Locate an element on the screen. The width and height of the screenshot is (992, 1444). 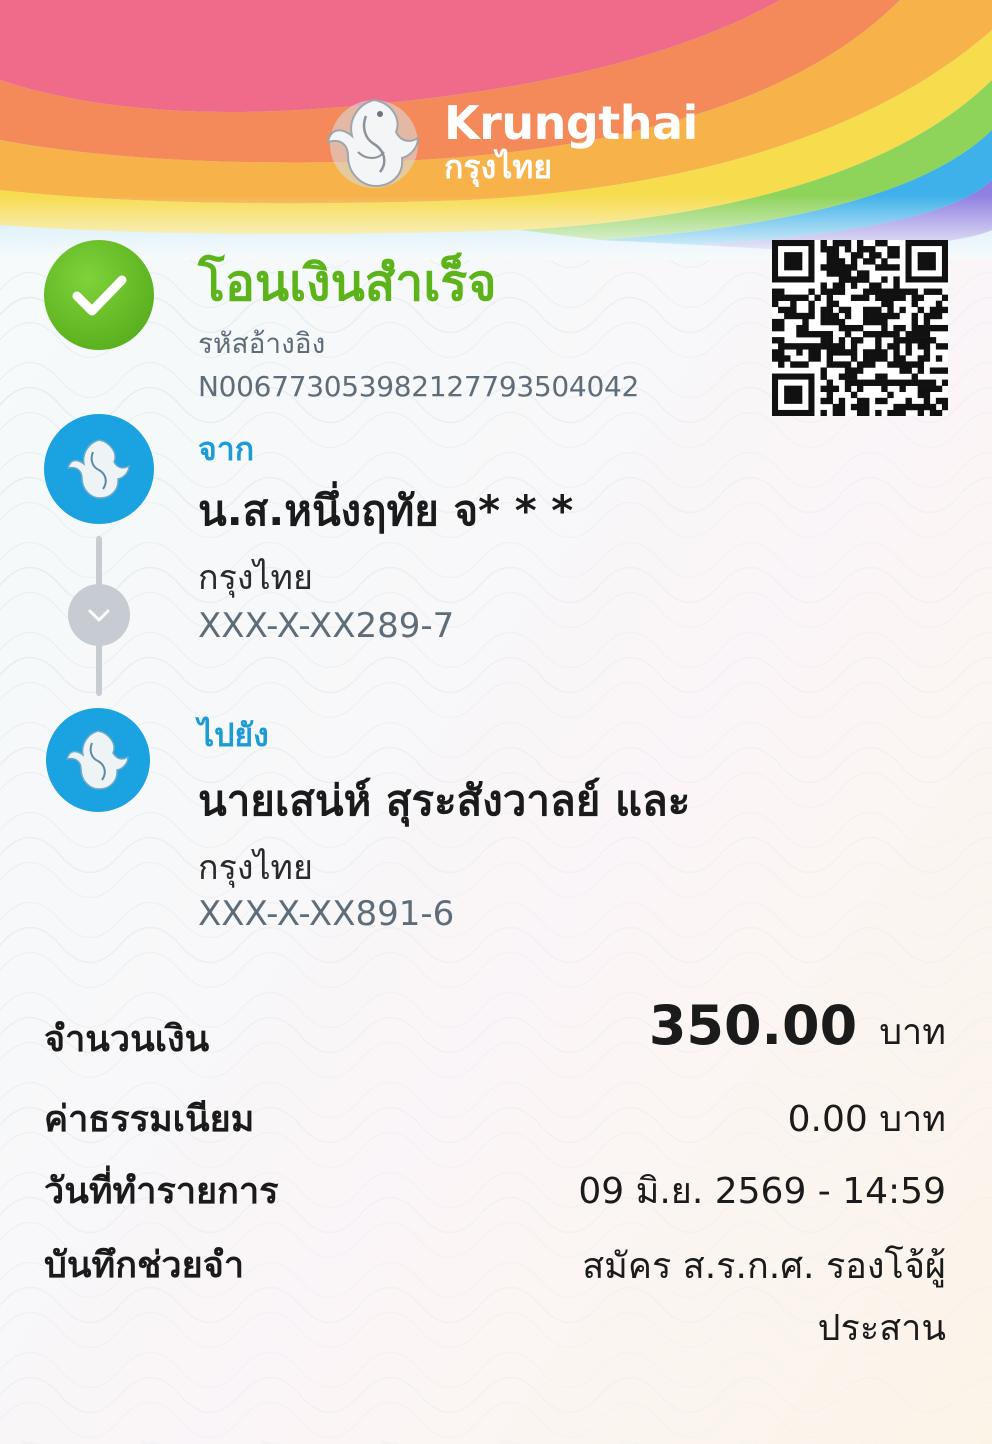
chevron-down-icon is located at coordinates (99, 615).